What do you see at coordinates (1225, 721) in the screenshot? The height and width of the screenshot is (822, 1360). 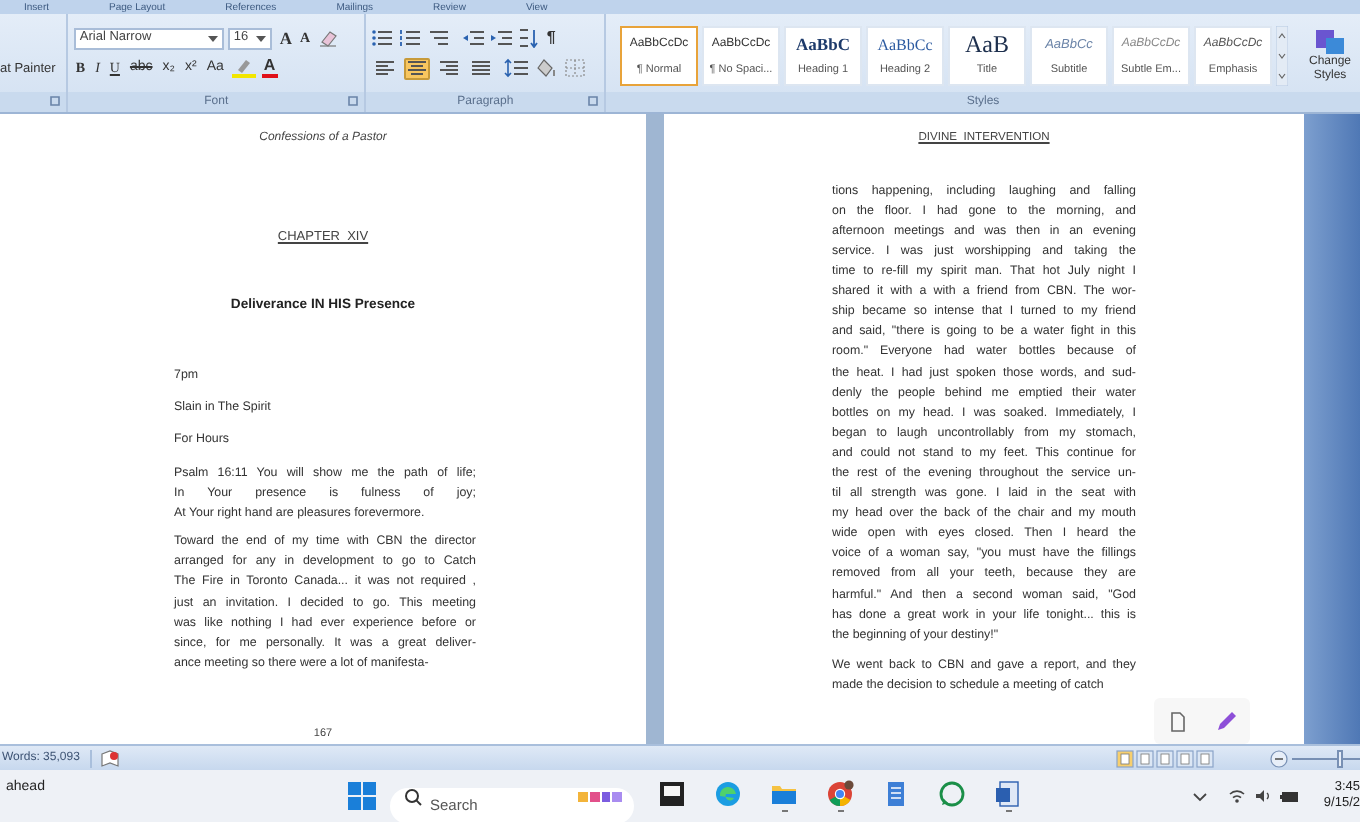 I see `pen-icon` at bounding box center [1225, 721].